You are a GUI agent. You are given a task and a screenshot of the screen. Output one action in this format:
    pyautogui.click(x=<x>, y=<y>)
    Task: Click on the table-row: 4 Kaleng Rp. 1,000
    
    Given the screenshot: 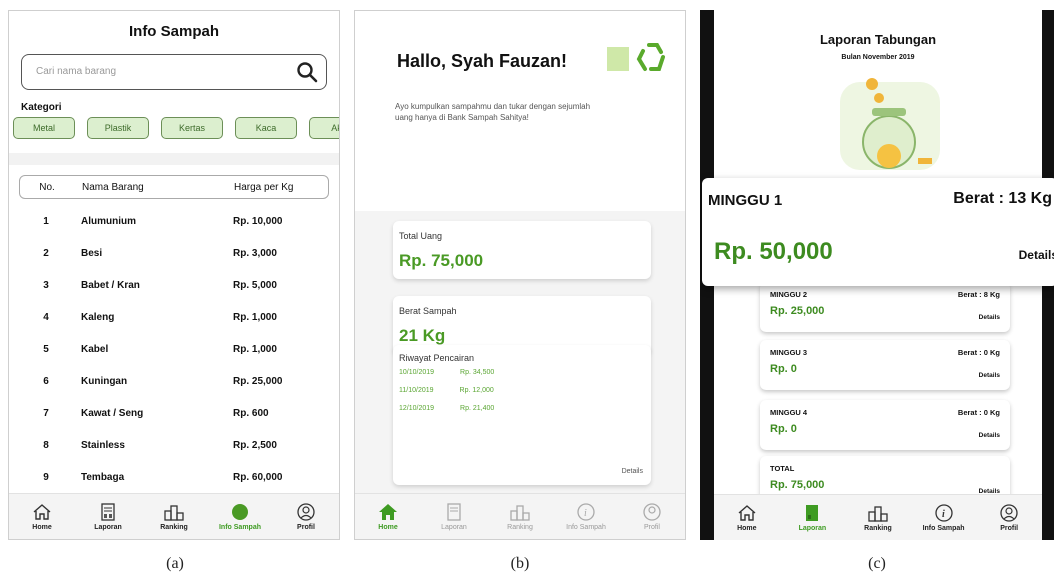 What is the action you would take?
    pyautogui.click(x=174, y=317)
    